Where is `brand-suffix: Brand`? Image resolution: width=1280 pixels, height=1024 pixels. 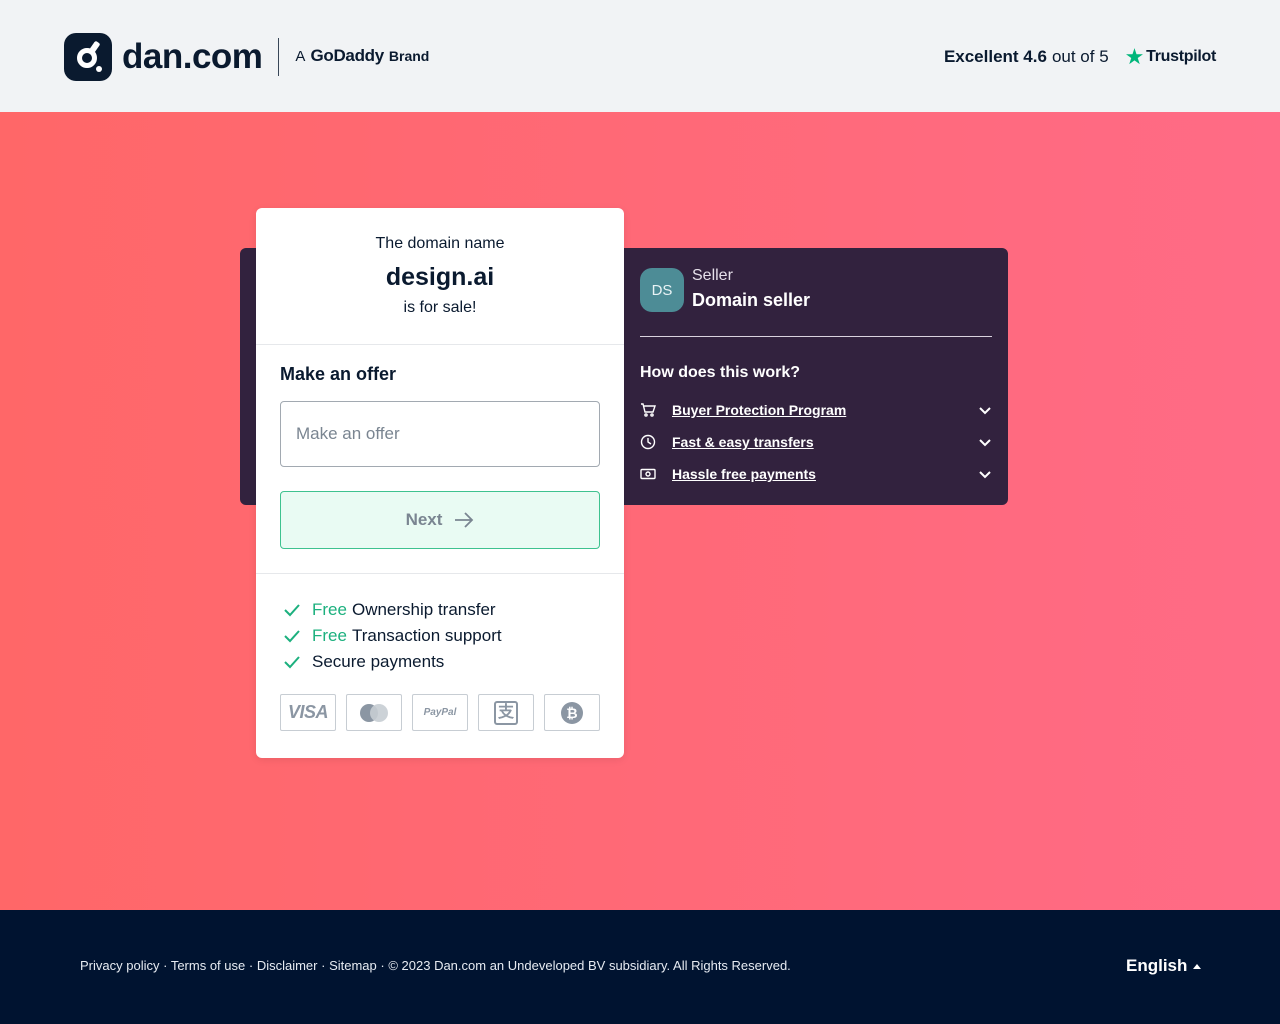 brand-suffix: Brand is located at coordinates (409, 56).